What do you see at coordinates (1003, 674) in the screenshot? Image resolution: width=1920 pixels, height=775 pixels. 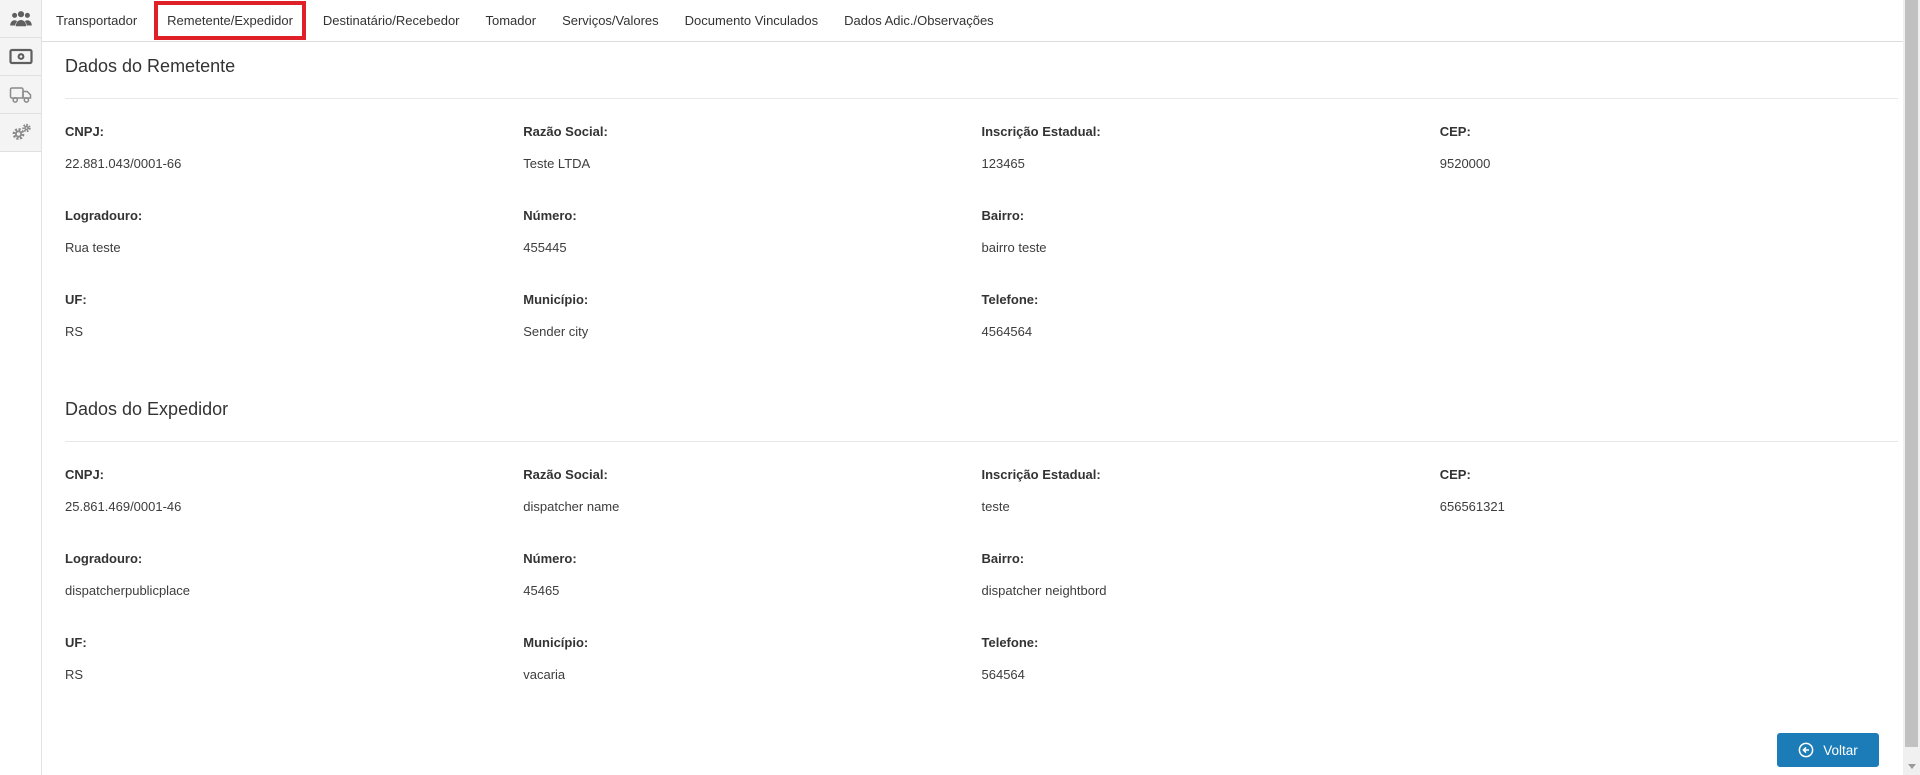 I see `field-value: 564564` at bounding box center [1003, 674].